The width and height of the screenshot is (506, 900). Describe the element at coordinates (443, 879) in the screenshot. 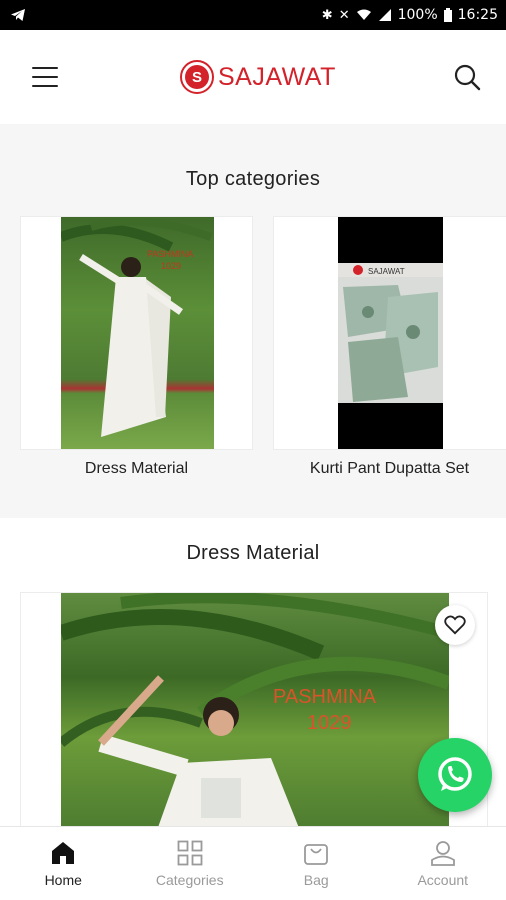

I see `nav-label-account: Account` at that location.